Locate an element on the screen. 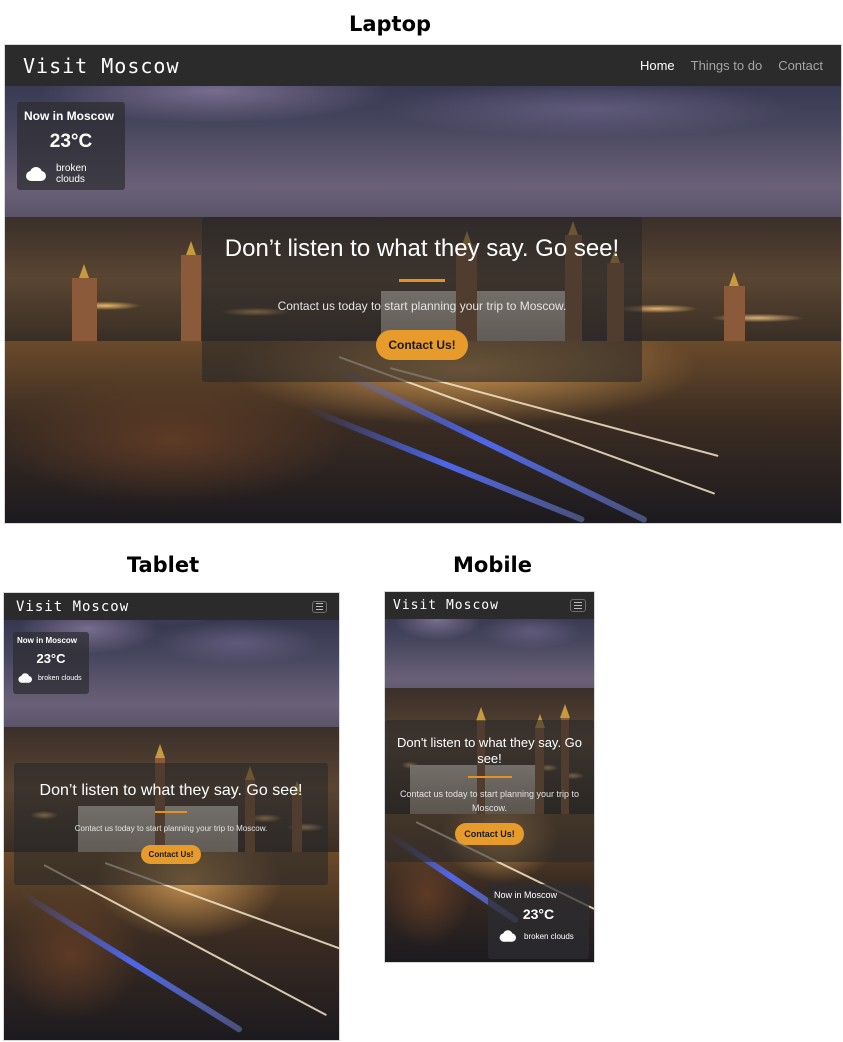 This screenshot has height=1042, width=843. hero-title: Don't listen to what they say. Go see! is located at coordinates (489, 750).